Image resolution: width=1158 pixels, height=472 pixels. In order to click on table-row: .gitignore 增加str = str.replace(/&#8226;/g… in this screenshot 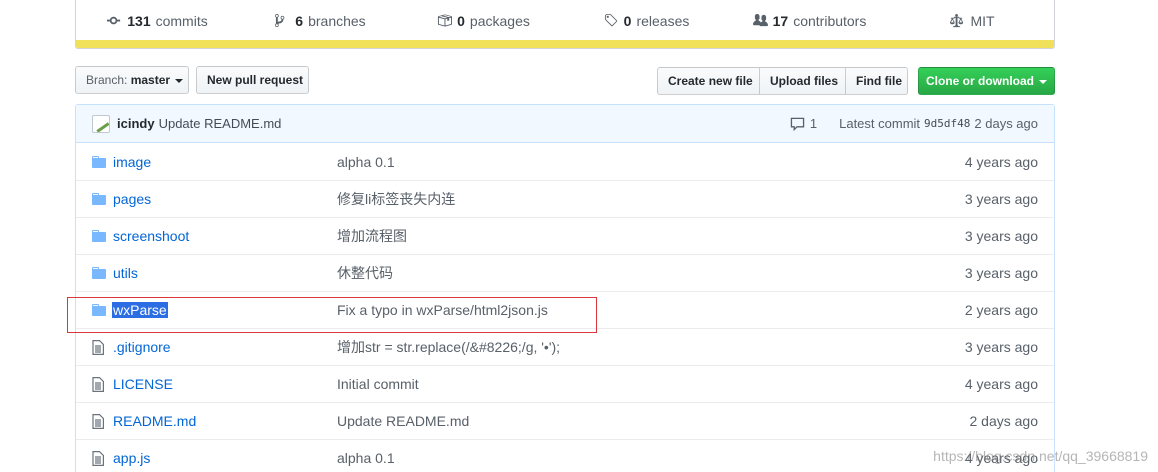, I will do `click(565, 346)`.